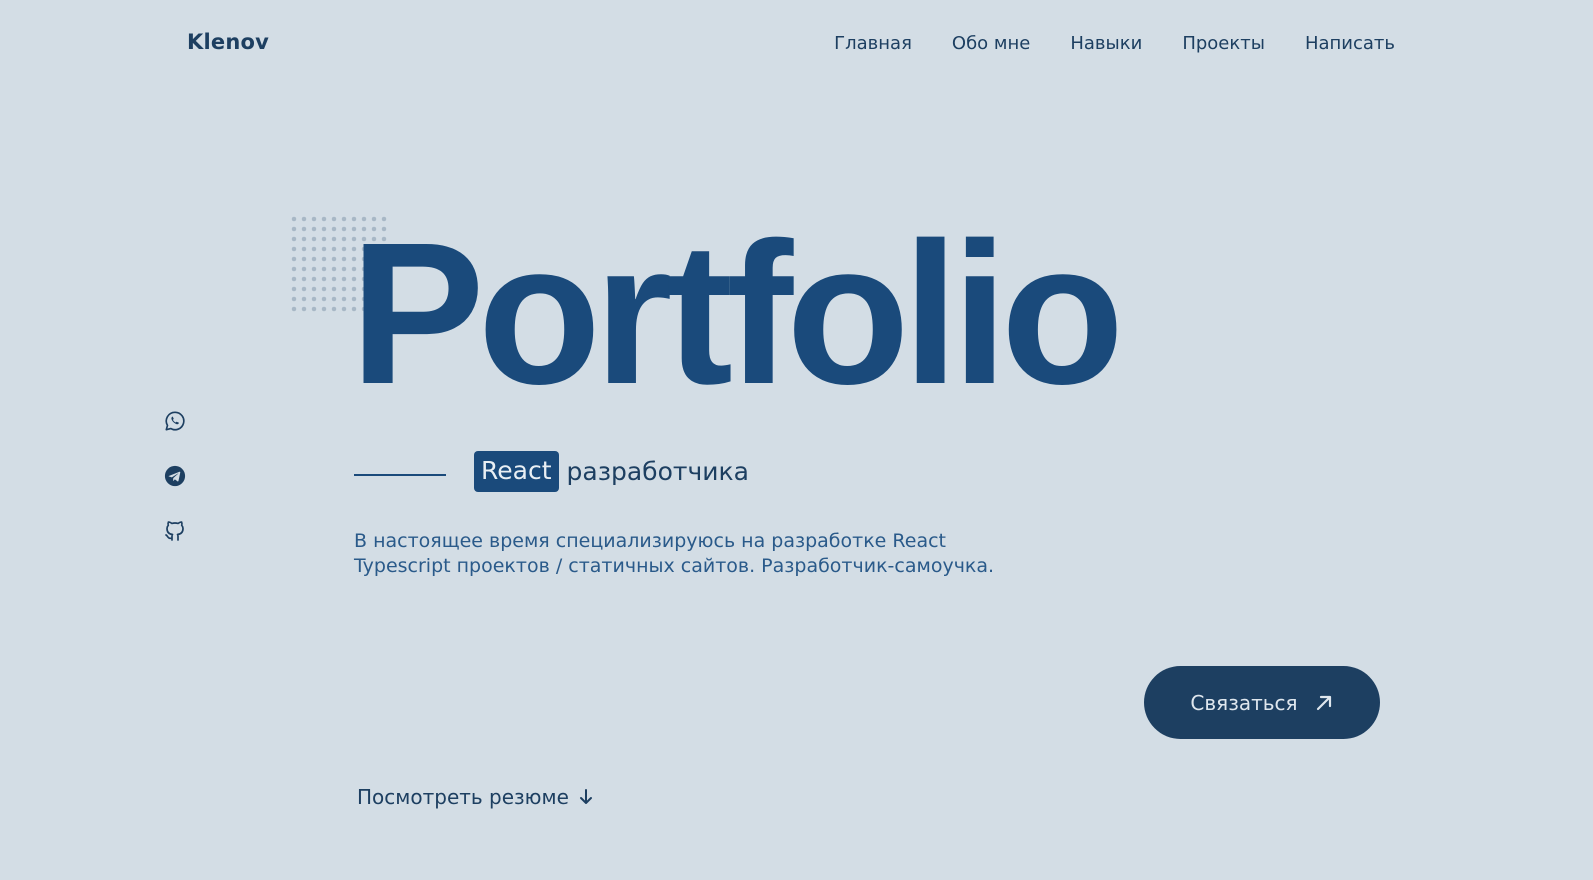 Image resolution: width=1593 pixels, height=880 pixels. Describe the element at coordinates (1223, 43) in the screenshot. I see `nav-link-projects: Проекты` at that location.